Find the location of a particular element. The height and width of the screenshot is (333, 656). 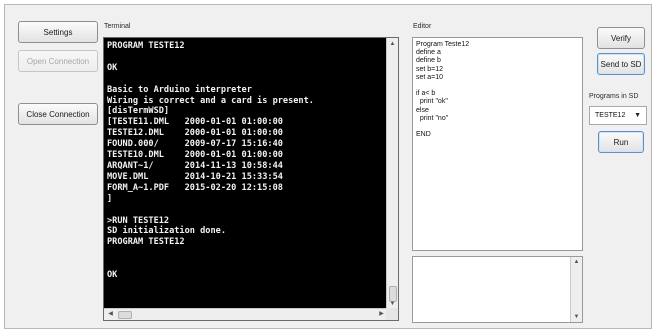

run-button: Run is located at coordinates (621, 142).